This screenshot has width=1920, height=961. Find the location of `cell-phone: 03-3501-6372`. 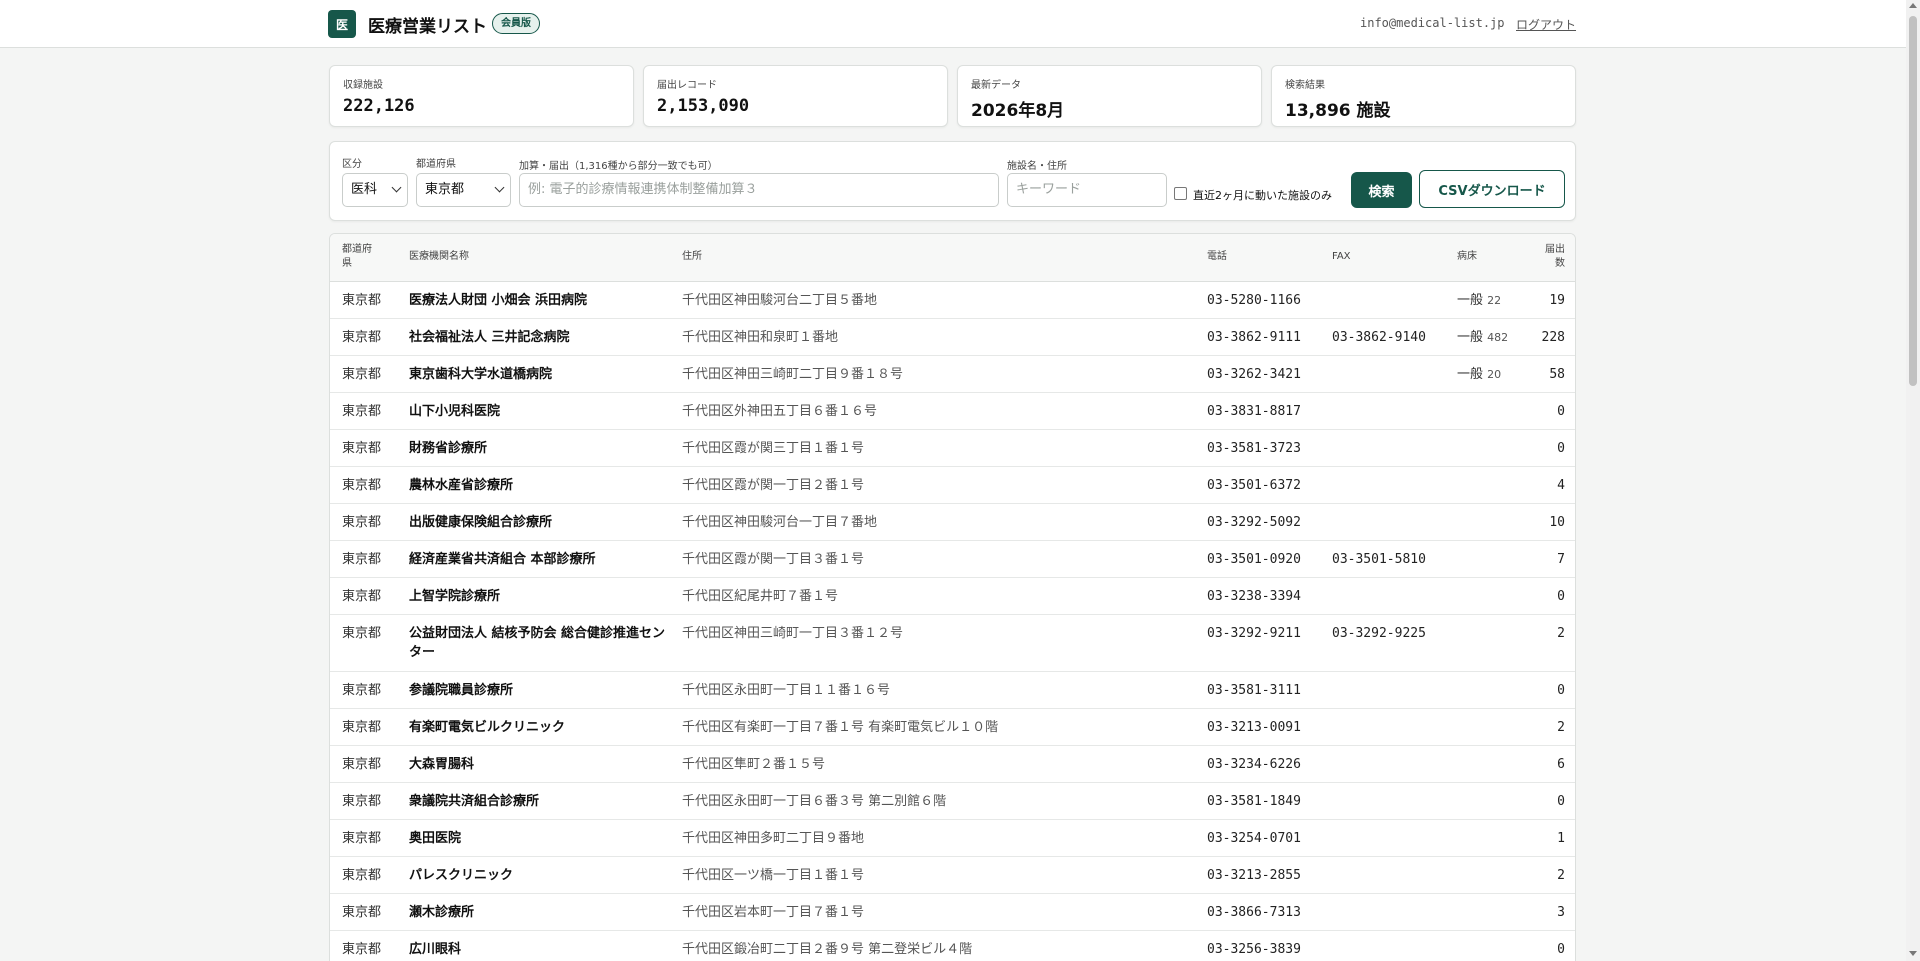

cell-phone: 03-3501-6372 is located at coordinates (1254, 485).